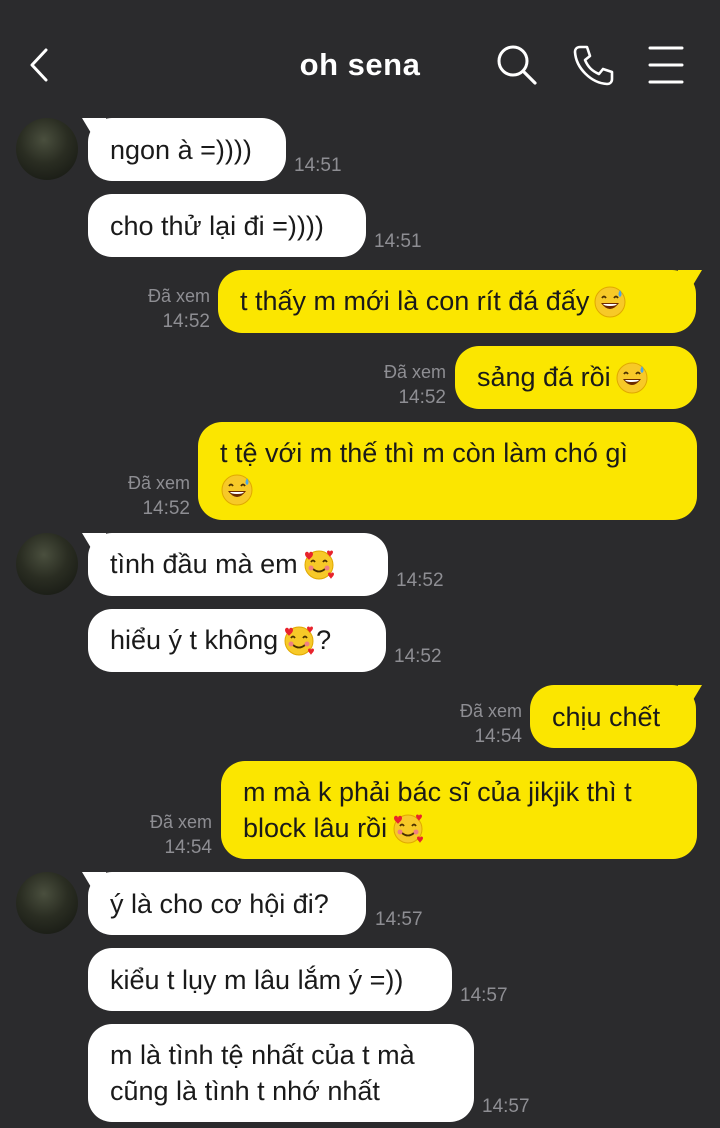  I want to click on menu-icon, so click(666, 65).